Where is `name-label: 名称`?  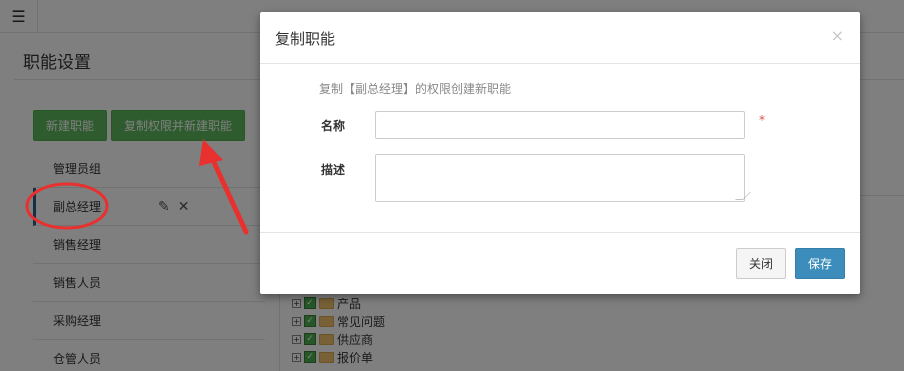 name-label: 名称 is located at coordinates (333, 126).